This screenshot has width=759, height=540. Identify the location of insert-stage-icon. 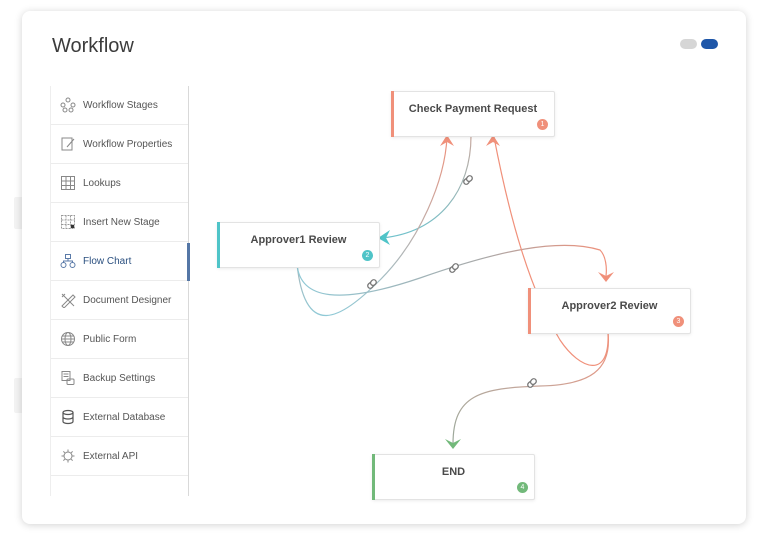
(68, 222).